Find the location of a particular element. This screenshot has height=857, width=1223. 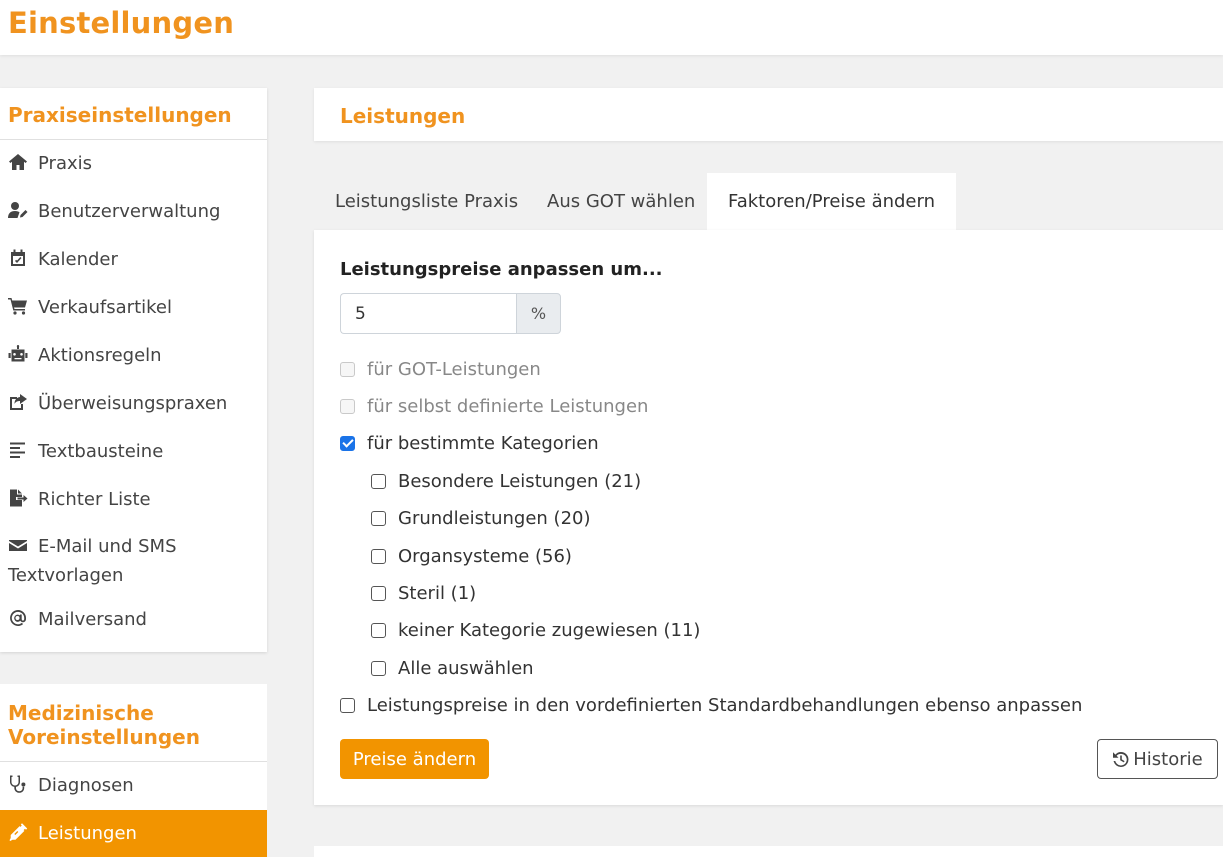

sidebar-item-label: Überweisungspraxen is located at coordinates (133, 403).